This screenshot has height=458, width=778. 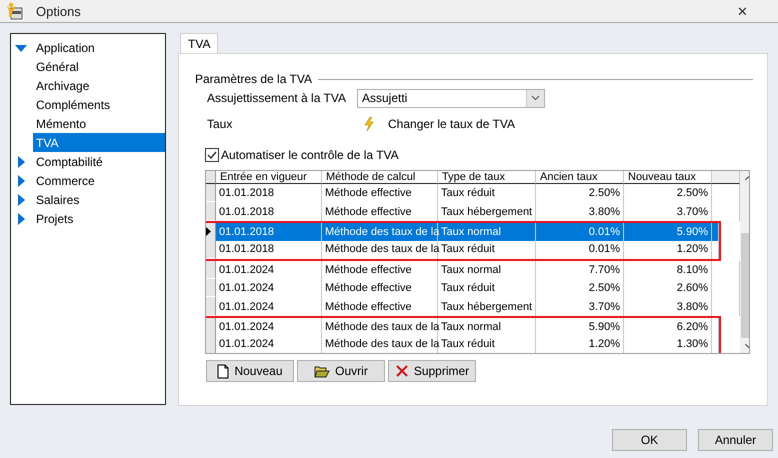 What do you see at coordinates (649, 440) in the screenshot?
I see `dialog-button: OK` at bounding box center [649, 440].